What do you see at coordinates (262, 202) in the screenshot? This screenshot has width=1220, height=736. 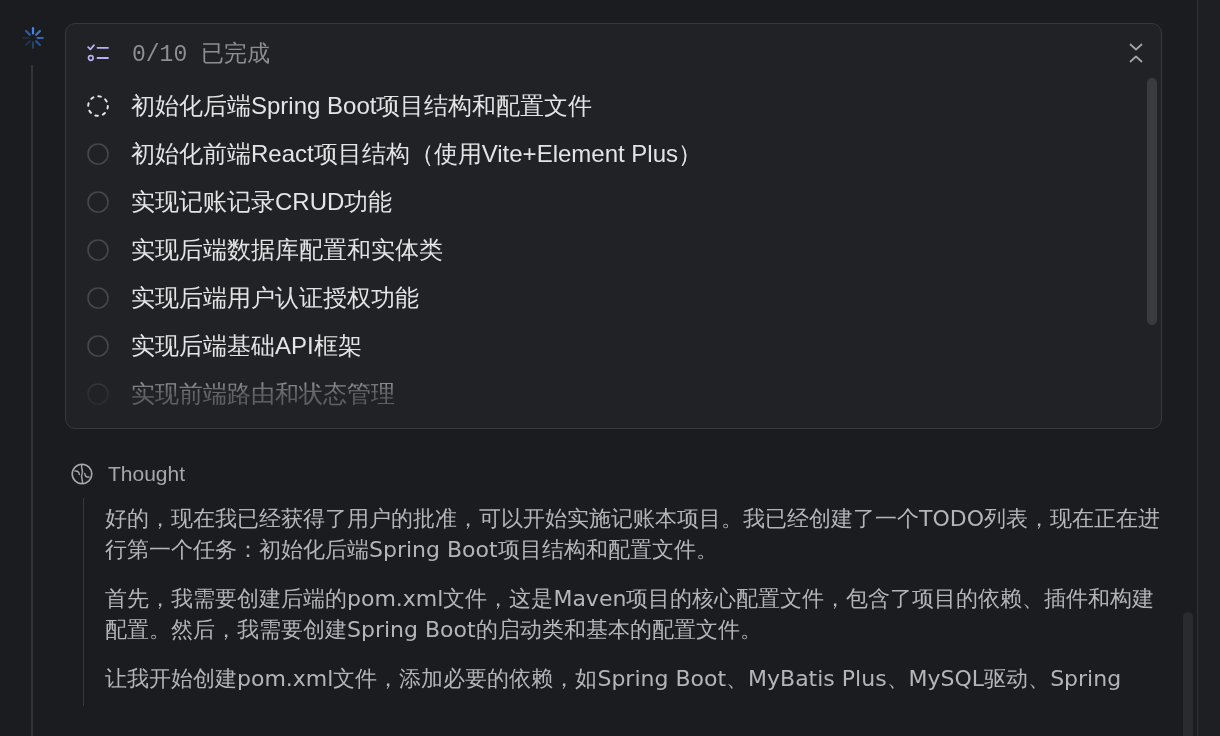 I see `task-text: 实现记账记录CRUD功能` at bounding box center [262, 202].